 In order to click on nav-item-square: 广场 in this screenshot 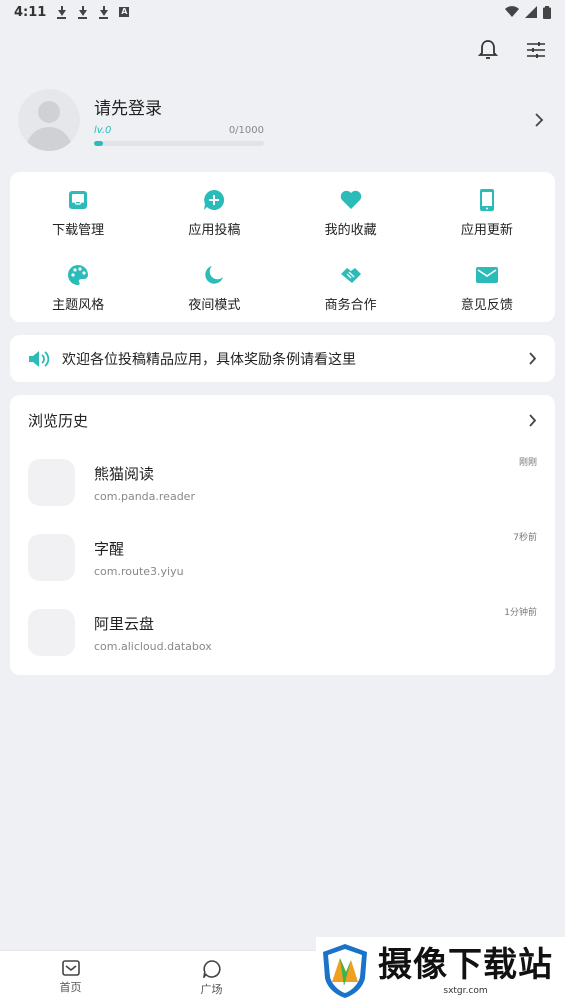, I will do `click(211, 977)`.